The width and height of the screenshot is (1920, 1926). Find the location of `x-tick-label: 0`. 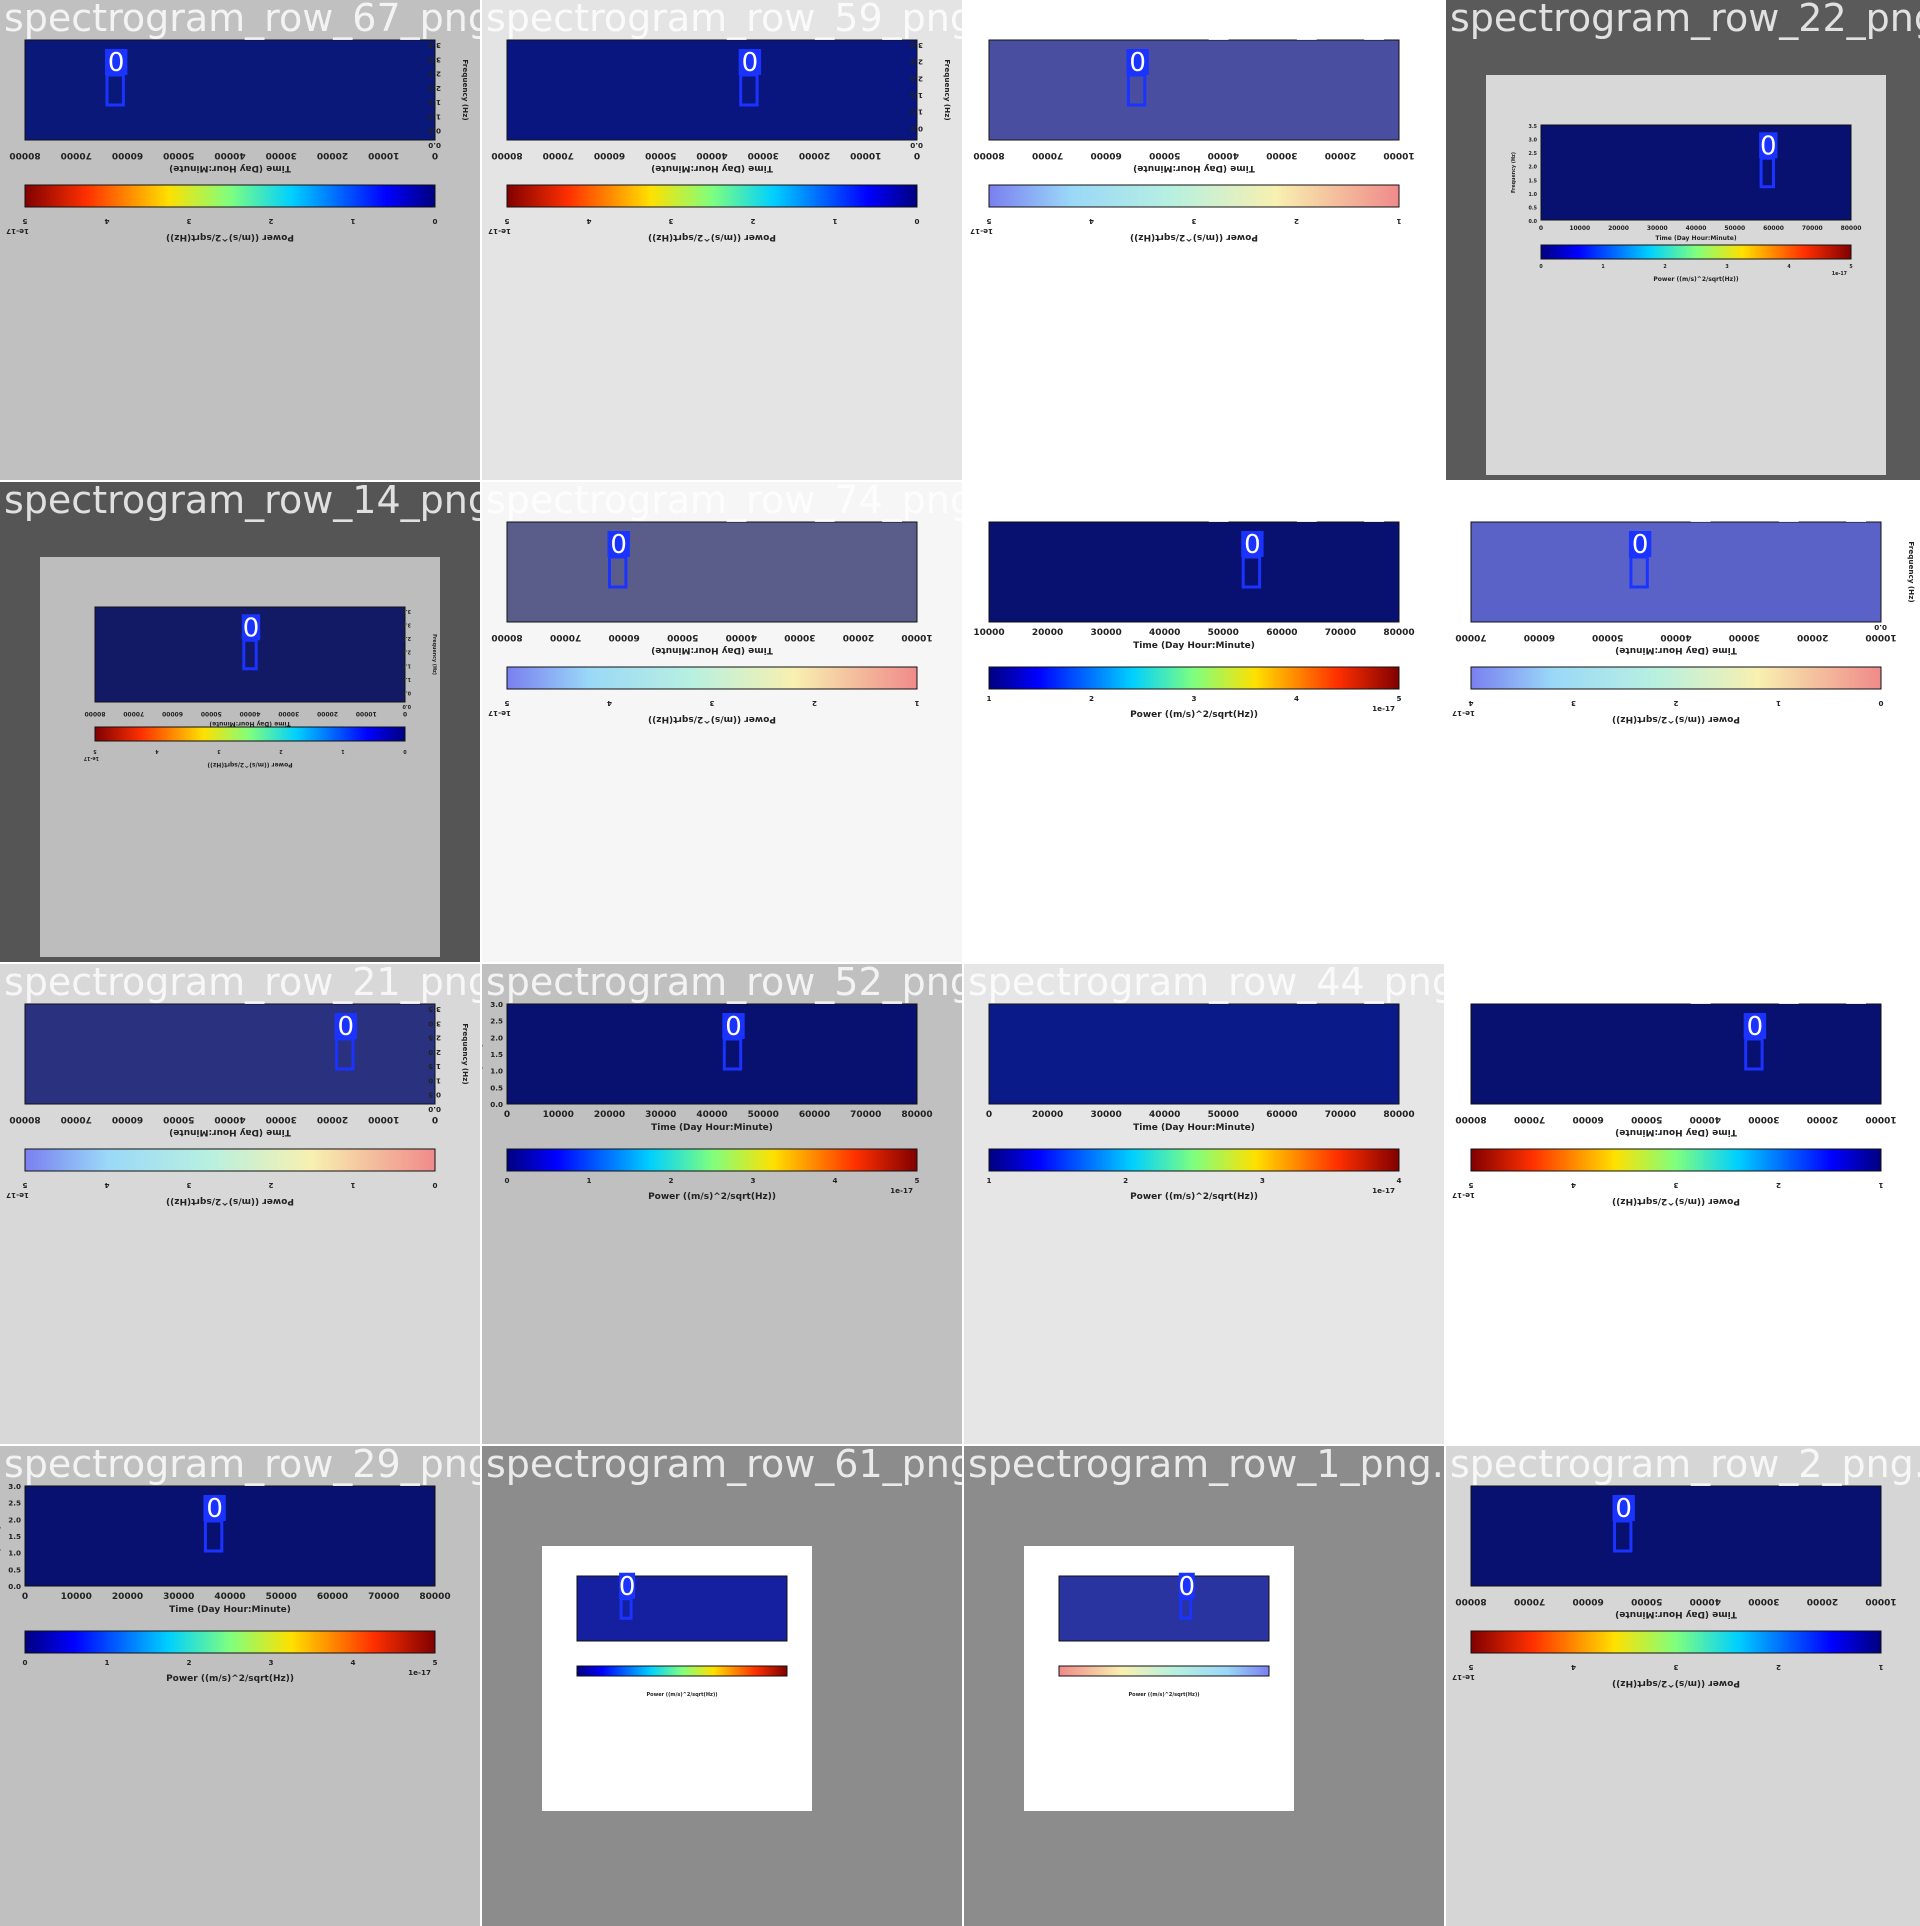

x-tick-label: 0 is located at coordinates (25, 1597).